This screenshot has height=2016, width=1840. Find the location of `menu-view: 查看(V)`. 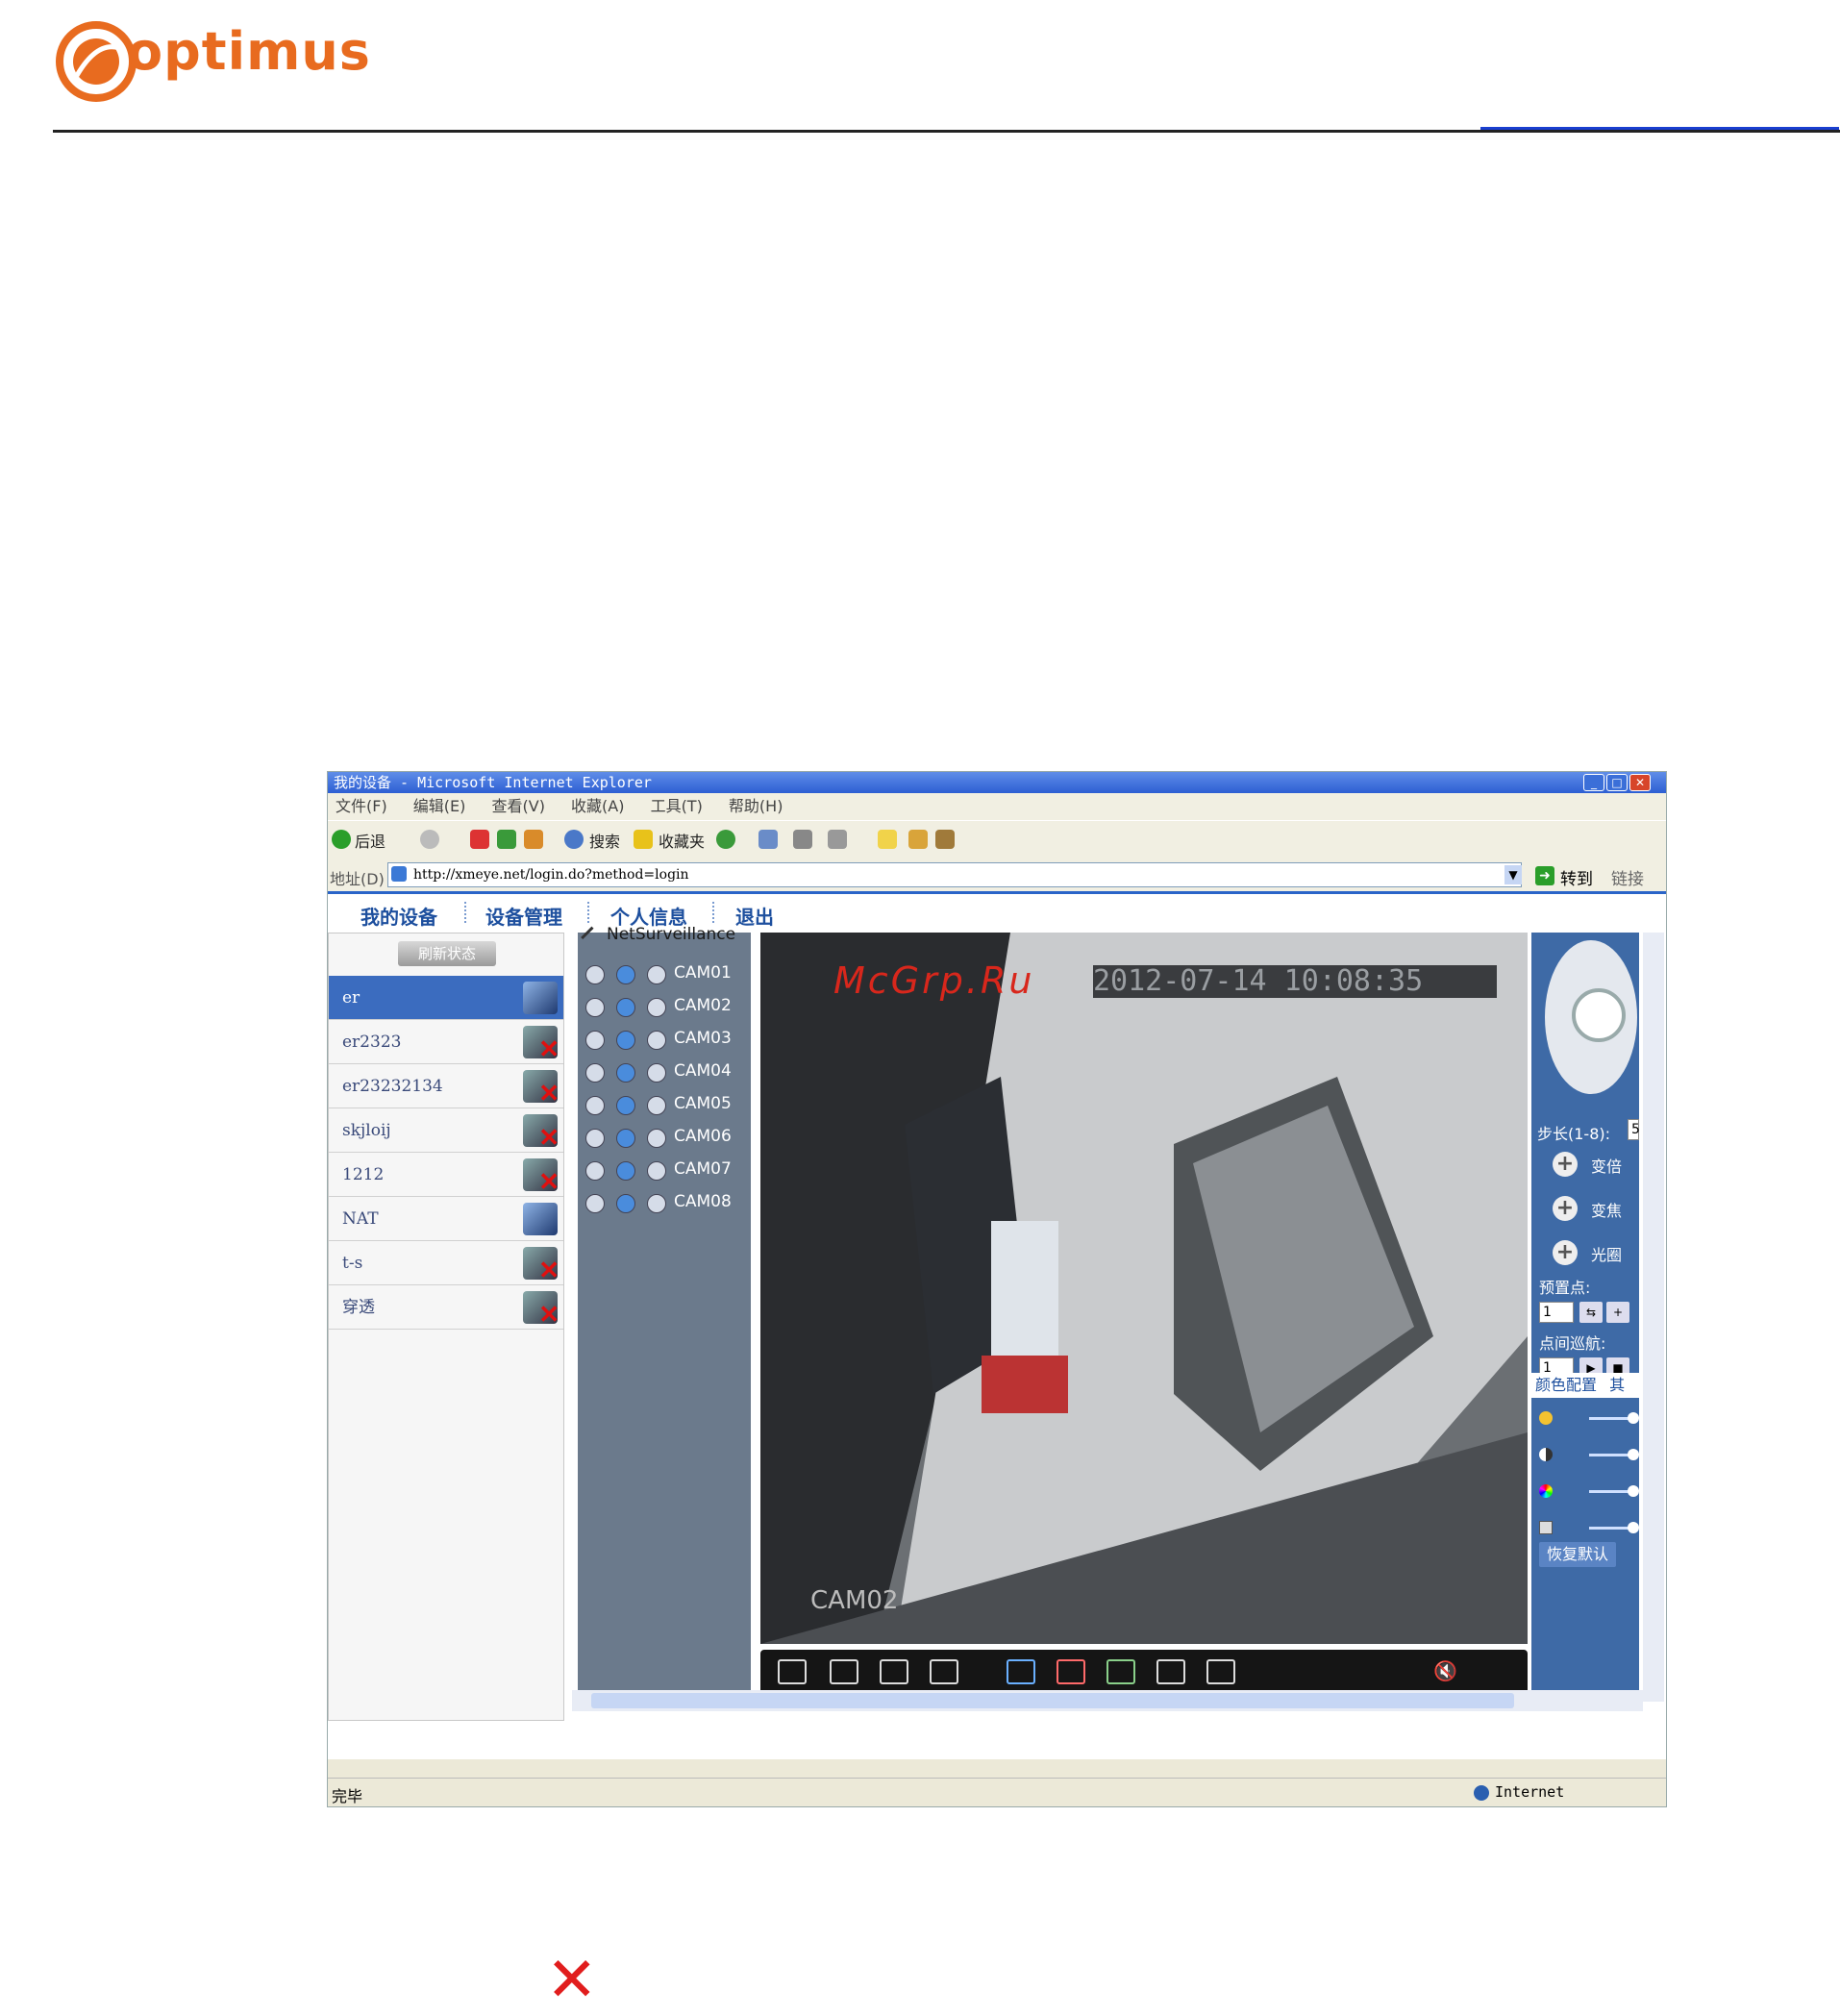

menu-view: 查看(V) is located at coordinates (518, 806).